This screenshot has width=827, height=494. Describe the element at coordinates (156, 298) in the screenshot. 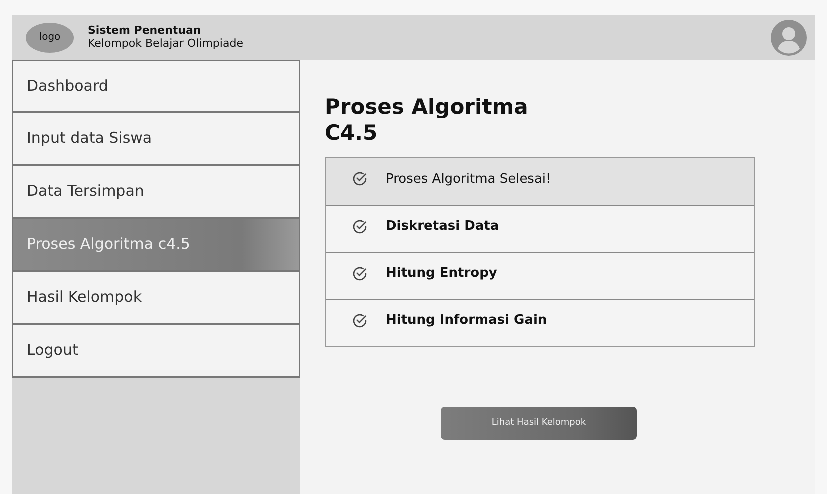

I see `sidebar-item: Hasil Kelompok` at that location.